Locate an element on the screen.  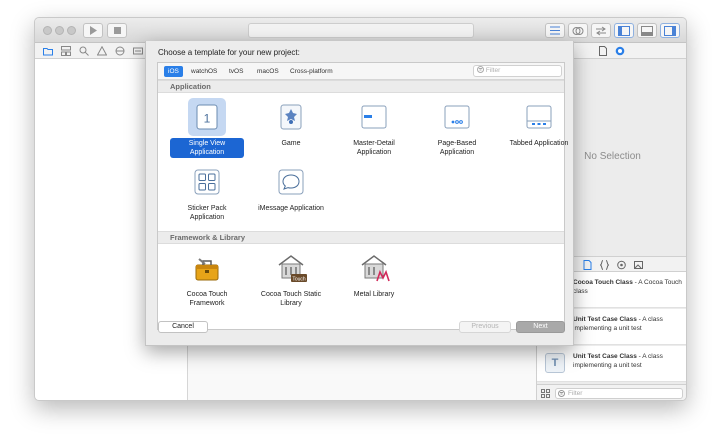
template-single-view: 1 Single View Application is located at coordinates (207, 129).